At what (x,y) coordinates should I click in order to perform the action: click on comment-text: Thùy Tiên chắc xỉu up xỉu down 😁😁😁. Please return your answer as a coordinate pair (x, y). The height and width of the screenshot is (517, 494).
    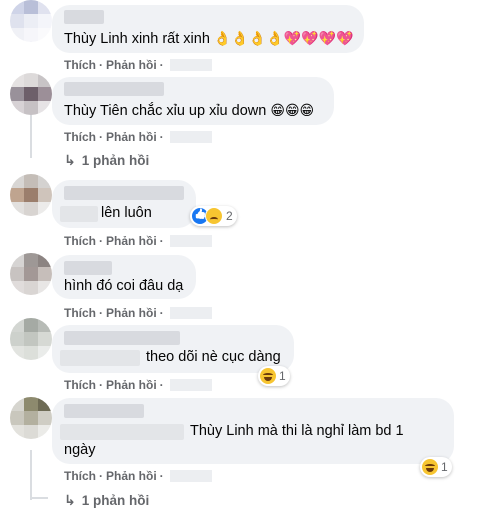
    Looking at the image, I should click on (189, 110).